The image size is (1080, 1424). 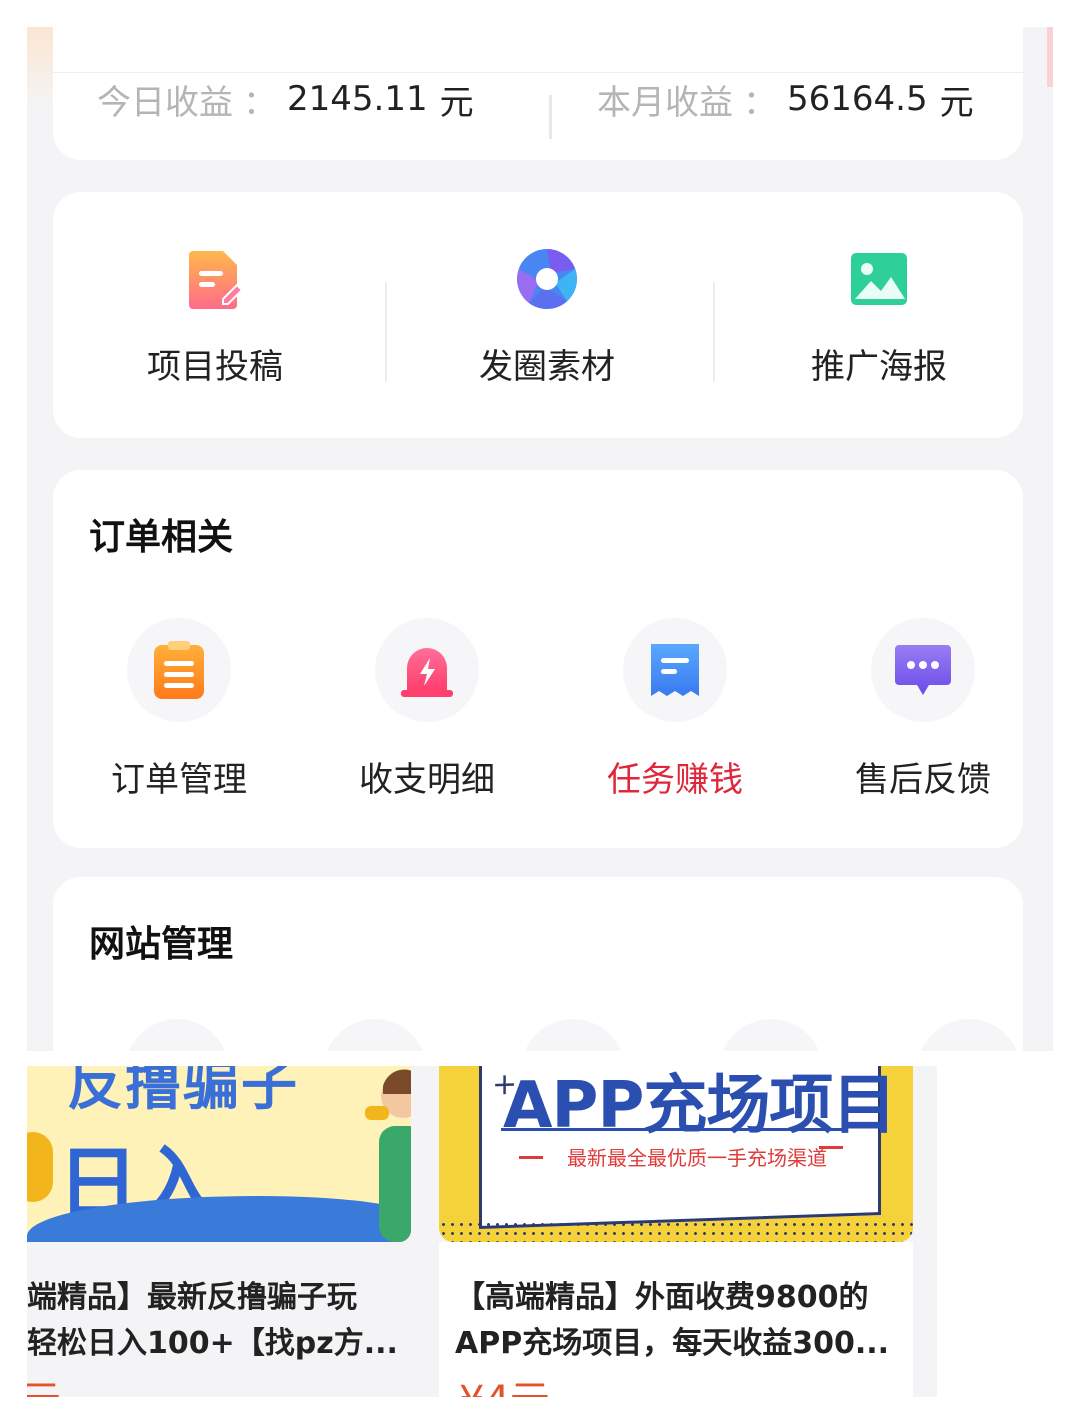 I want to click on product-banner: 反撸骗子 日入100+, so click(x=219, y=1154).